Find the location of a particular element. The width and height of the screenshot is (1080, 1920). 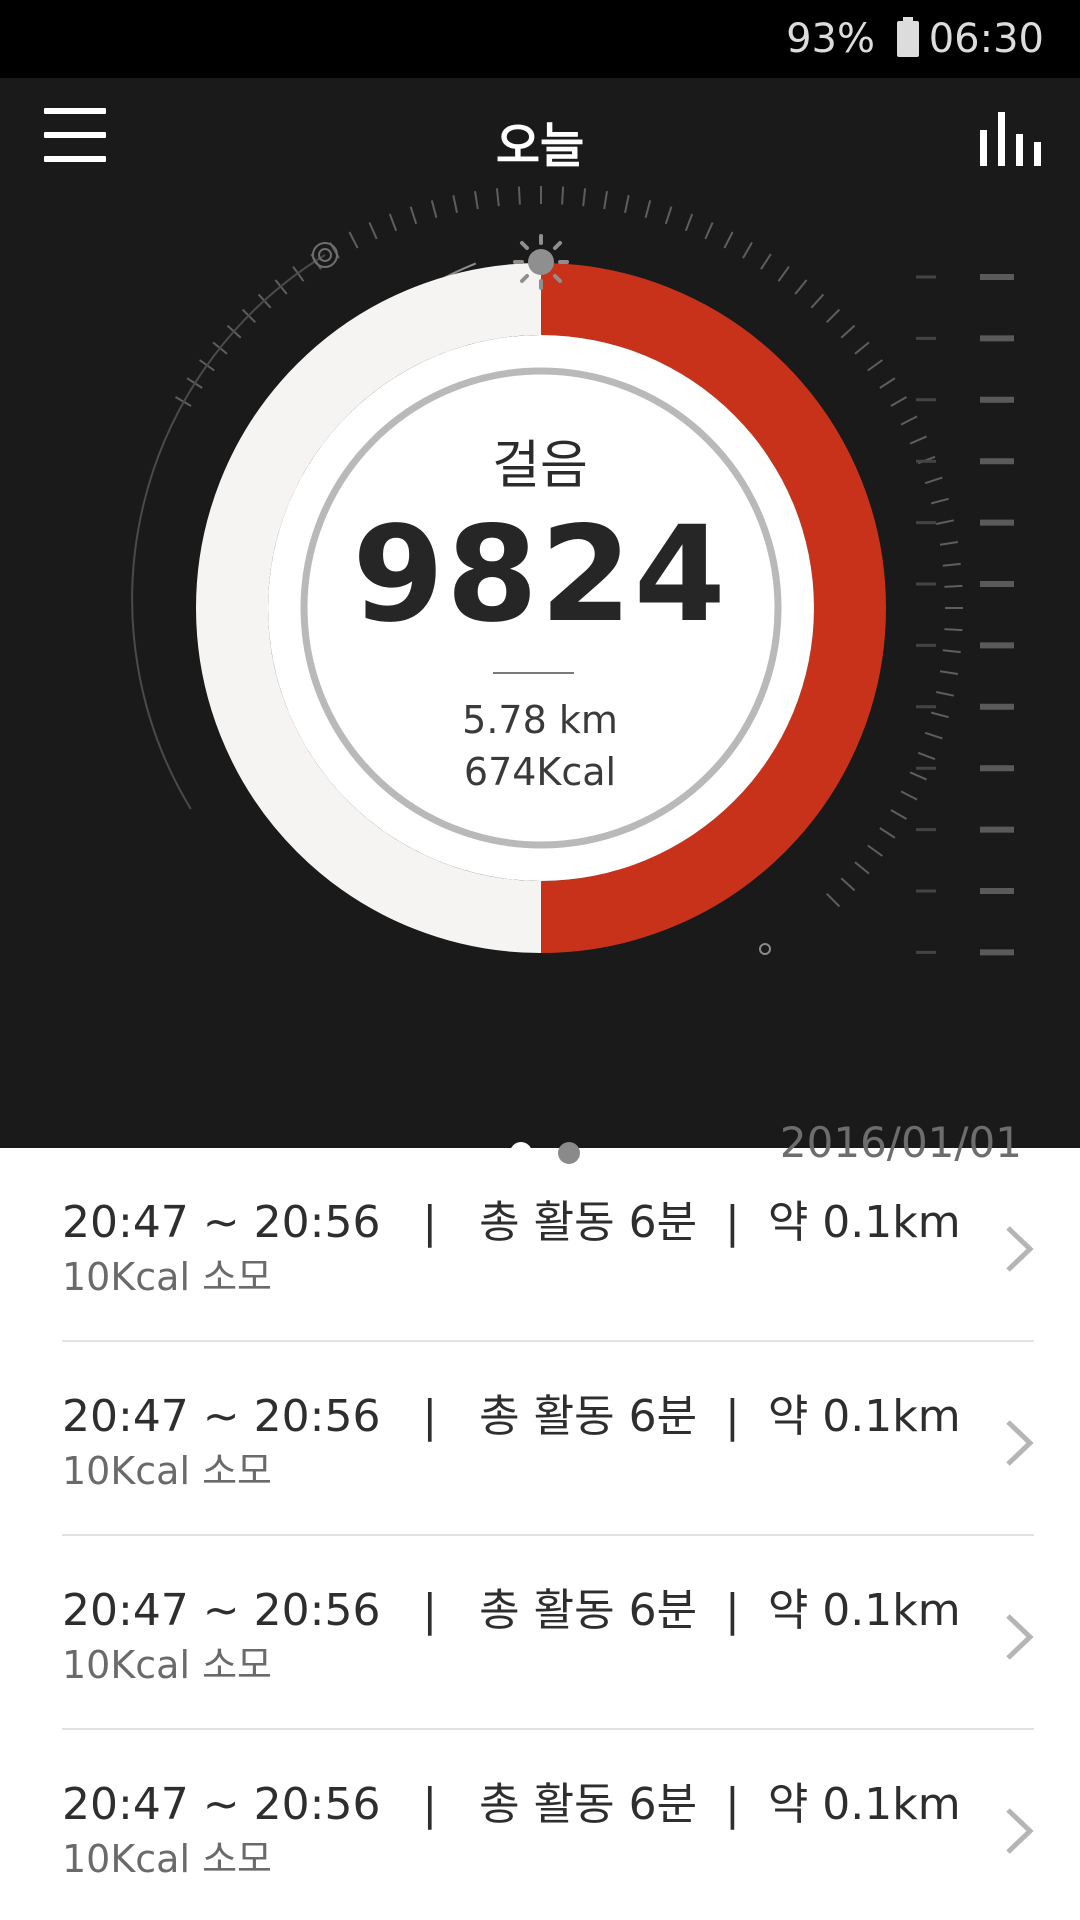

side-scale is located at coordinates (965, 615).